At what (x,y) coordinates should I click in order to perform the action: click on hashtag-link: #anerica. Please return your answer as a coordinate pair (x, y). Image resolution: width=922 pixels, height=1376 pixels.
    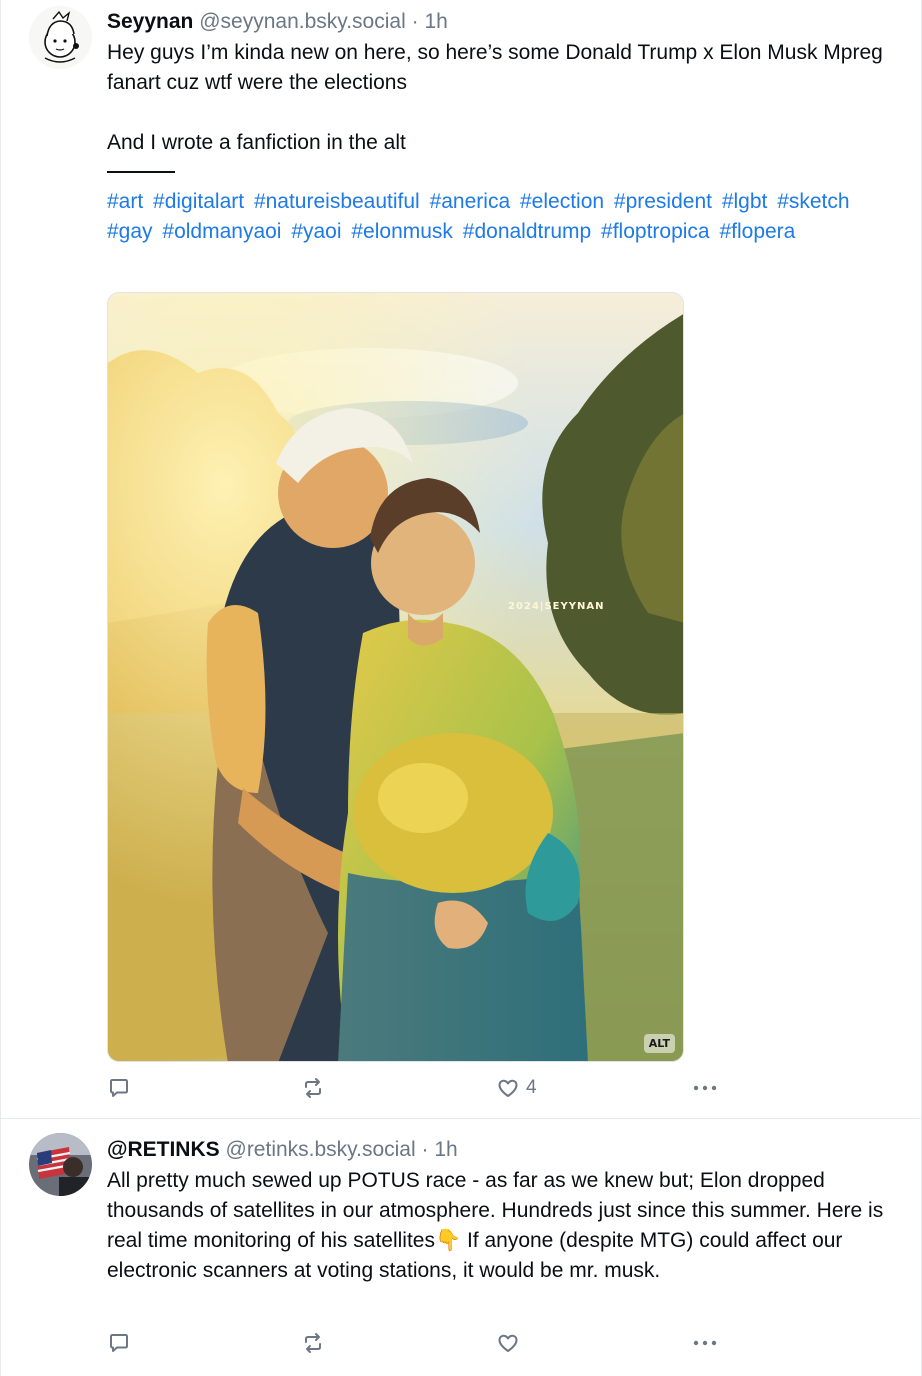
    Looking at the image, I should click on (470, 201).